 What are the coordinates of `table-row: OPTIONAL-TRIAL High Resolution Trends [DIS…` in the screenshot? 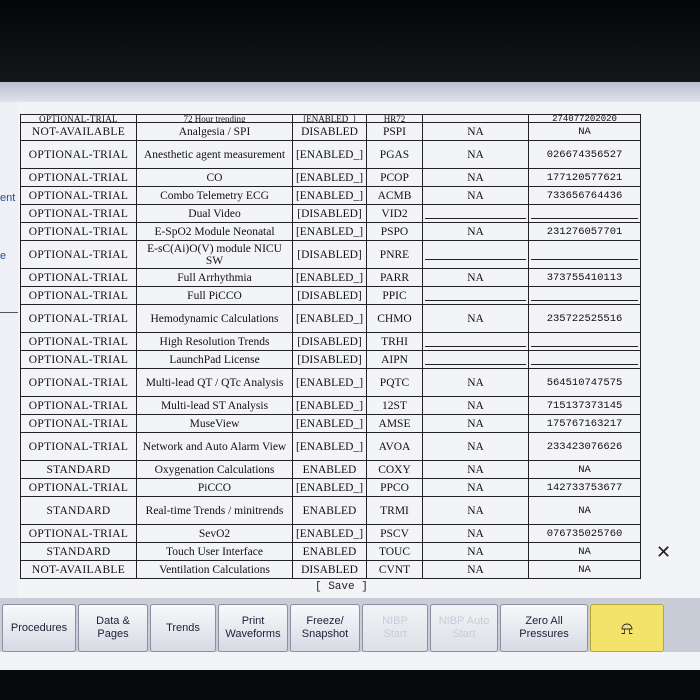 It's located at (330, 341).